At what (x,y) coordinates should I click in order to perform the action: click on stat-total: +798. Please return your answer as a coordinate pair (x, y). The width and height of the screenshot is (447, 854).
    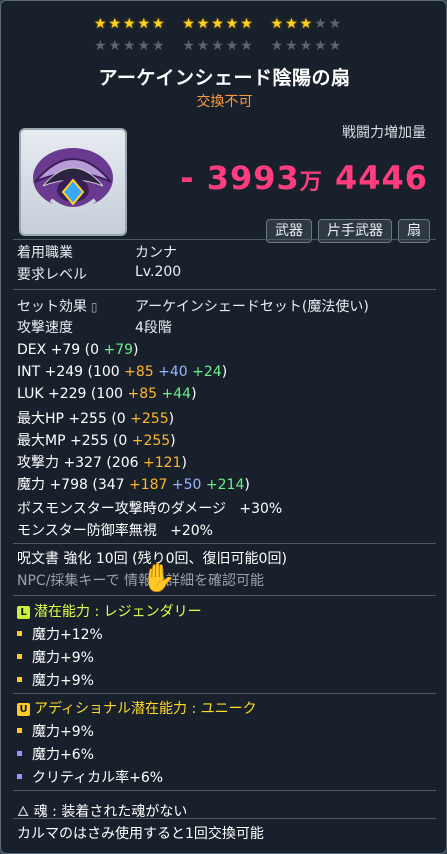
    Looking at the image, I should click on (71, 485).